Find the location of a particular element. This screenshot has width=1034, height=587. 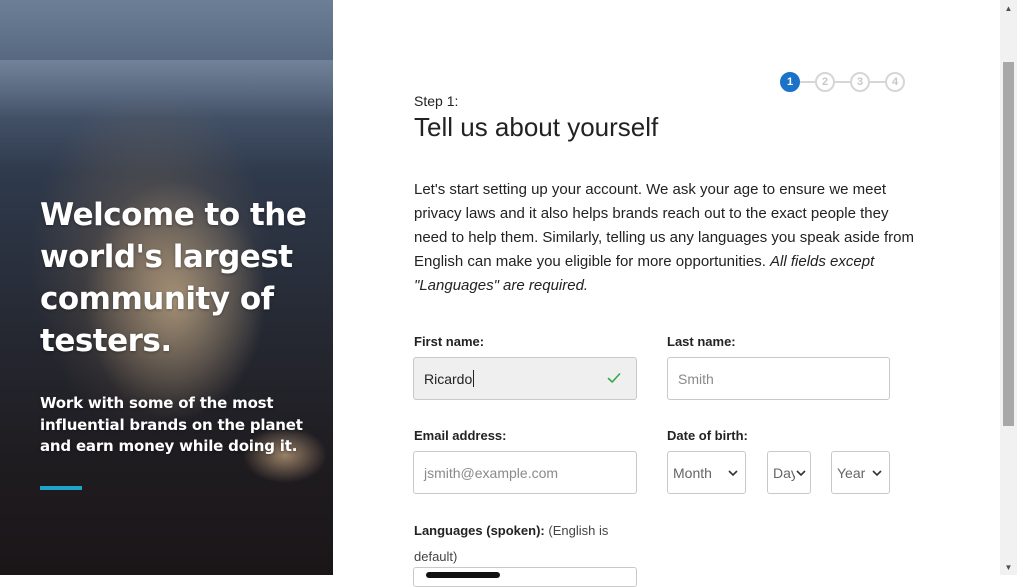

window-gutter is located at coordinates (1025, 287).